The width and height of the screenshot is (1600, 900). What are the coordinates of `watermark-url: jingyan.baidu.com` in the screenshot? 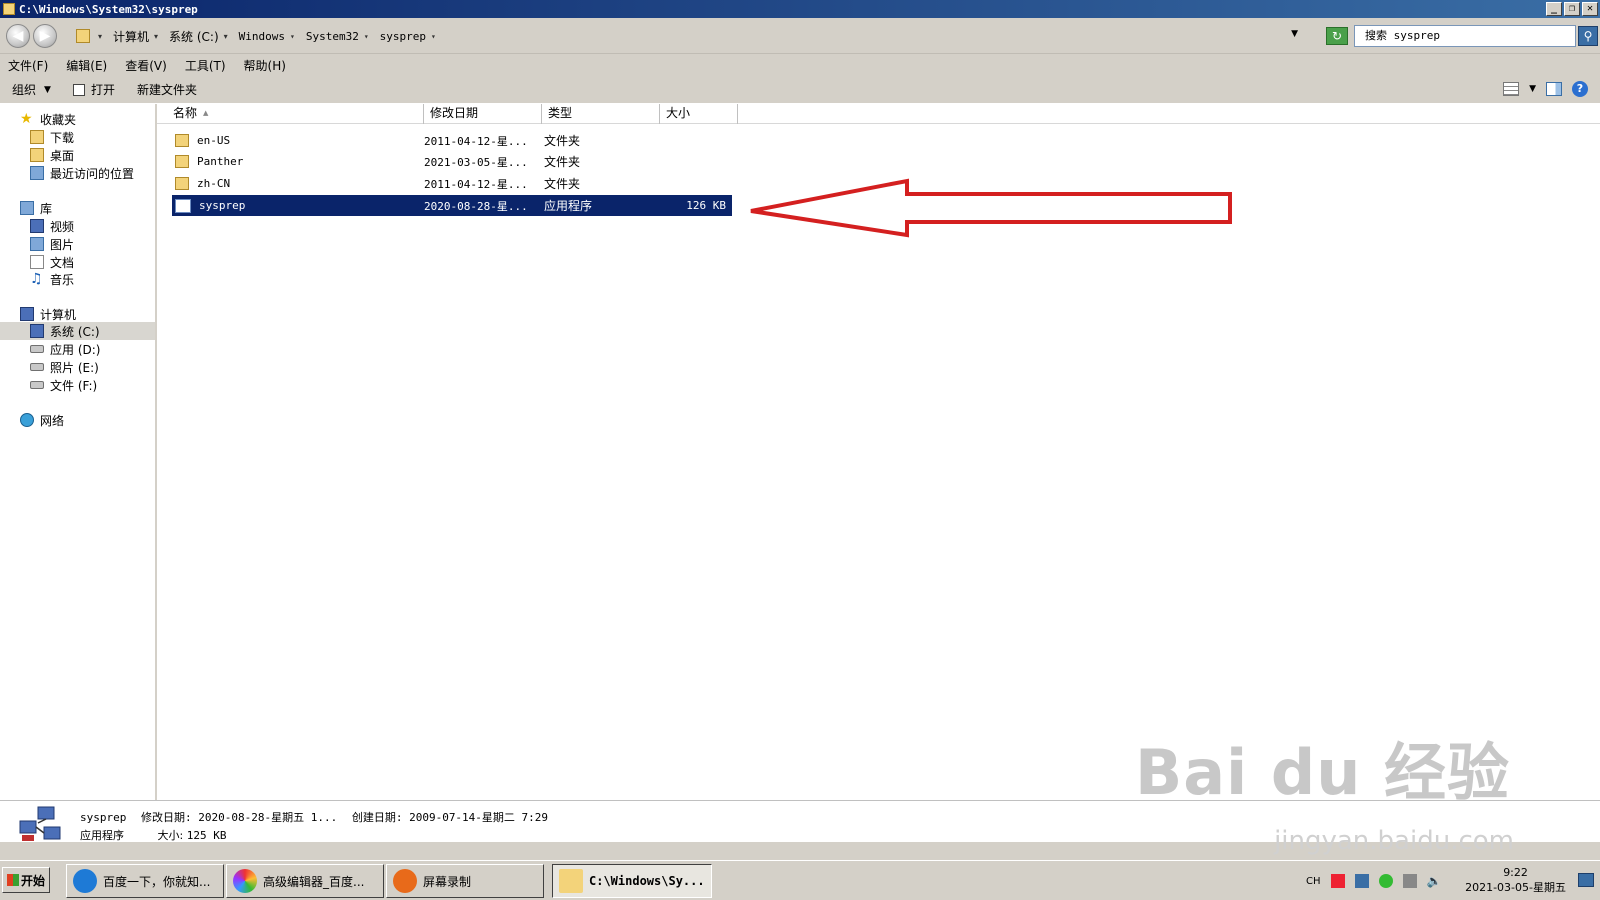 It's located at (1394, 841).